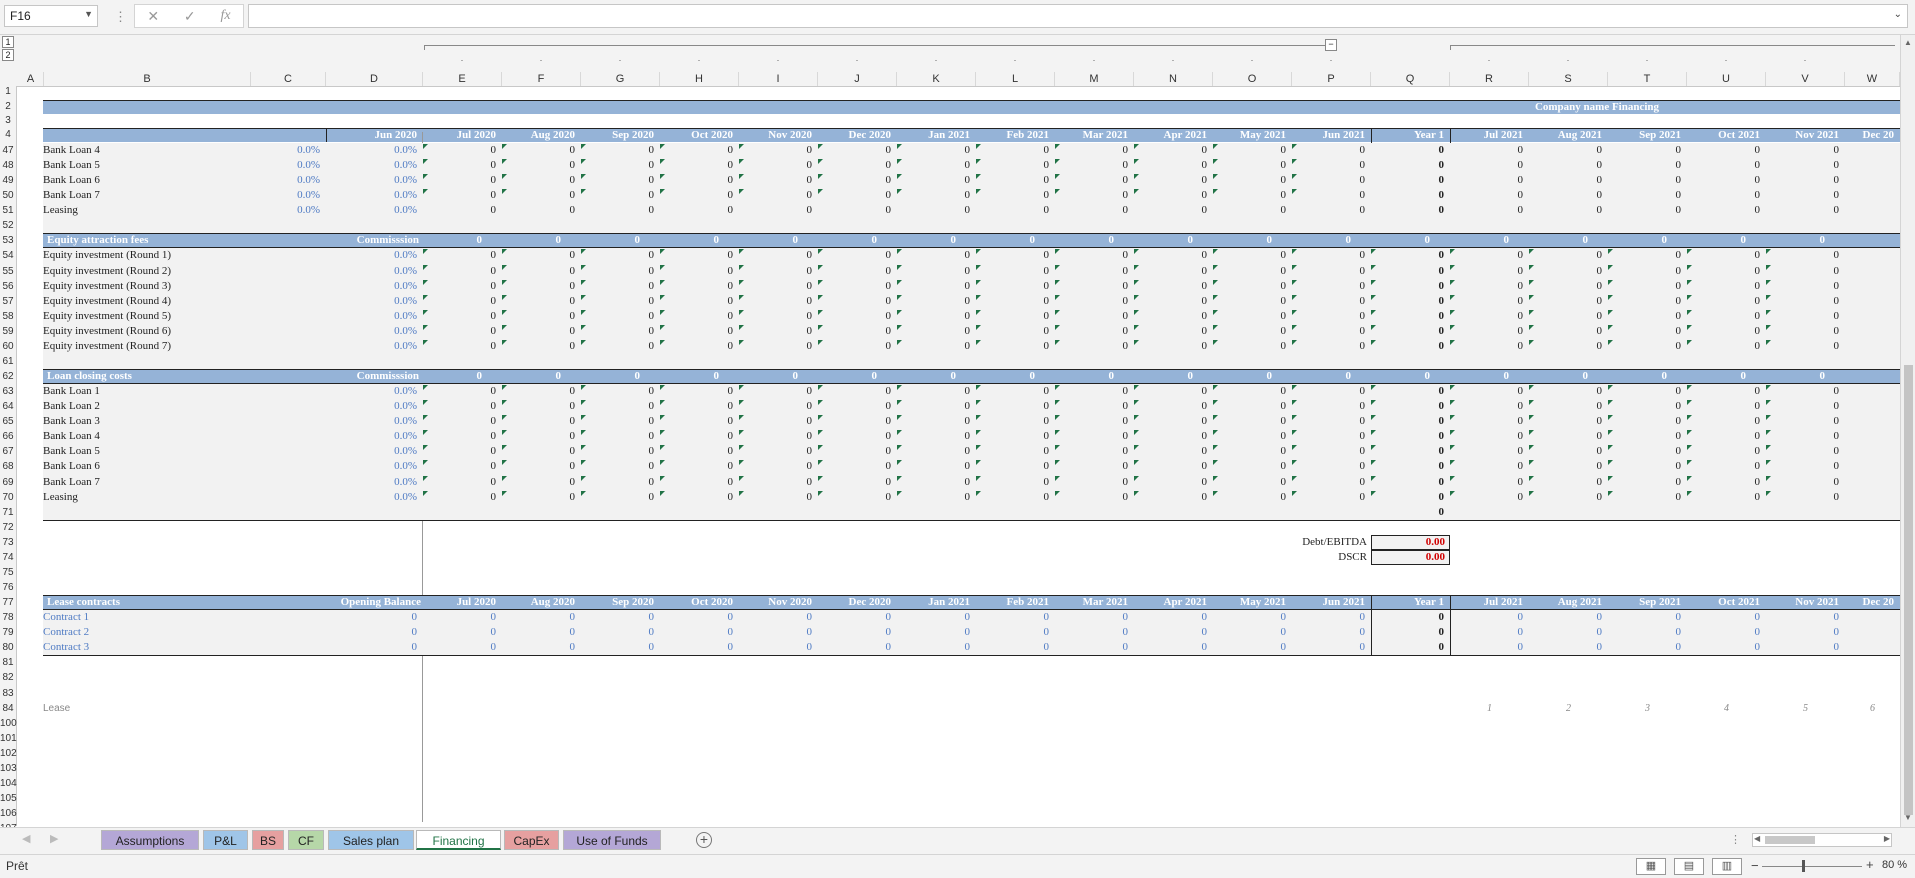 The image size is (1915, 878). Describe the element at coordinates (1568, 79) in the screenshot. I see `column-header-S: S` at that location.